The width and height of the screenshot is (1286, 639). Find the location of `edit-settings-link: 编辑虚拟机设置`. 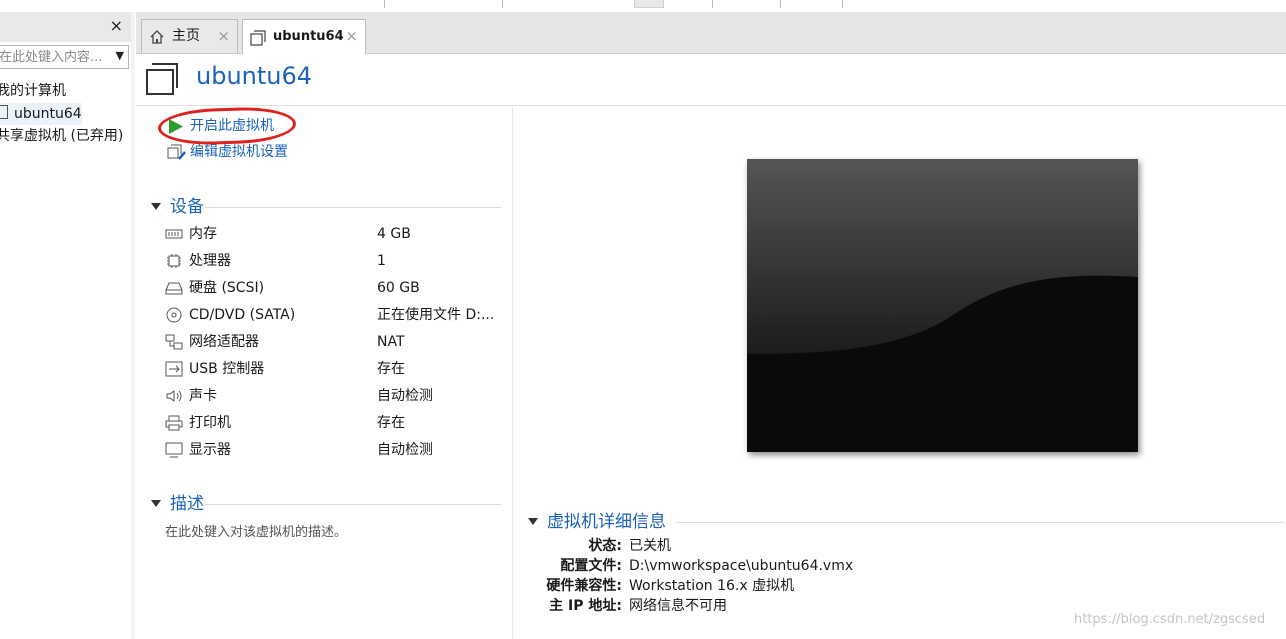

edit-settings-link: 编辑虚拟机设置 is located at coordinates (227, 152).